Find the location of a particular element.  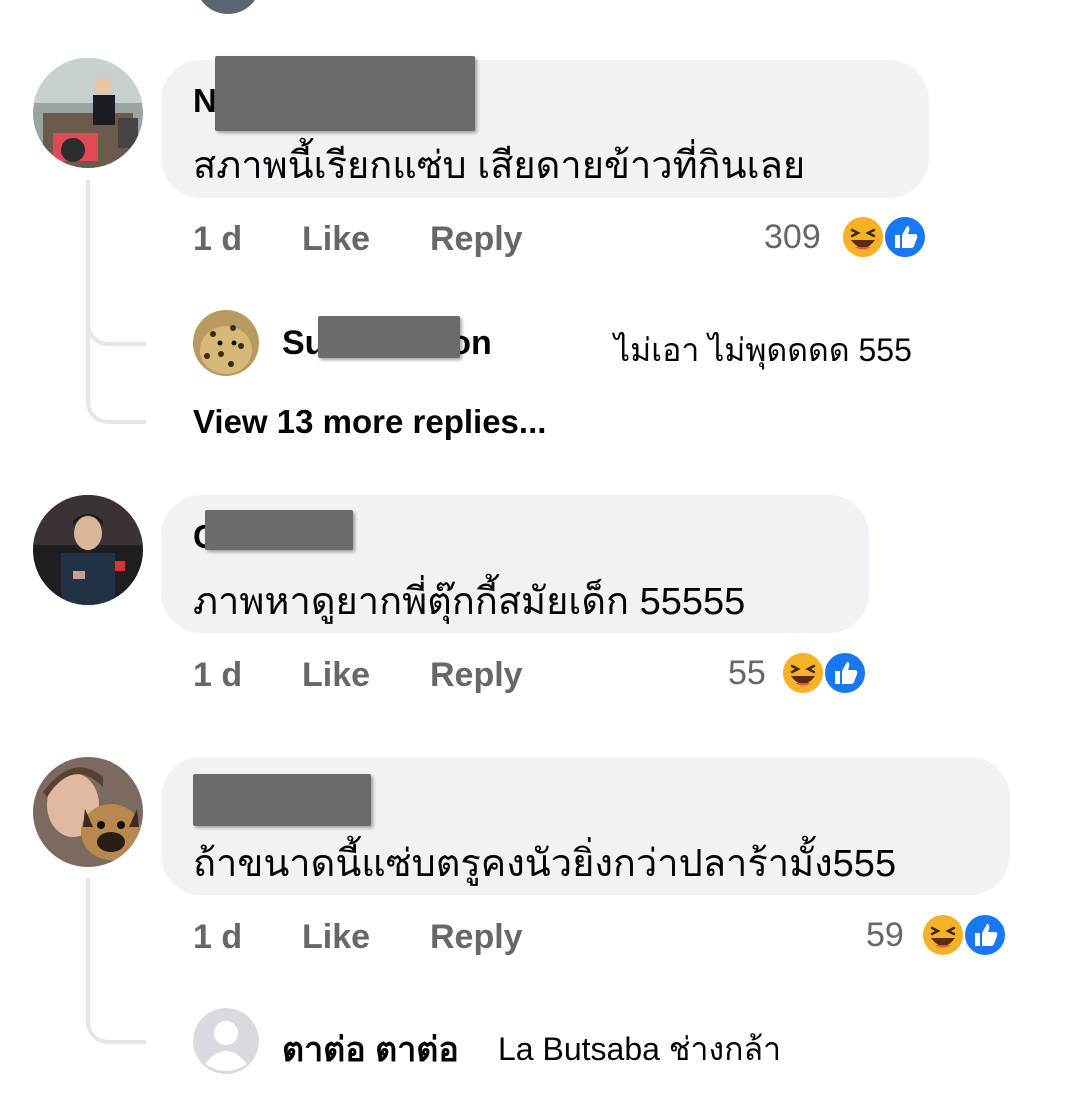

default-avatar is located at coordinates (226, 1041).